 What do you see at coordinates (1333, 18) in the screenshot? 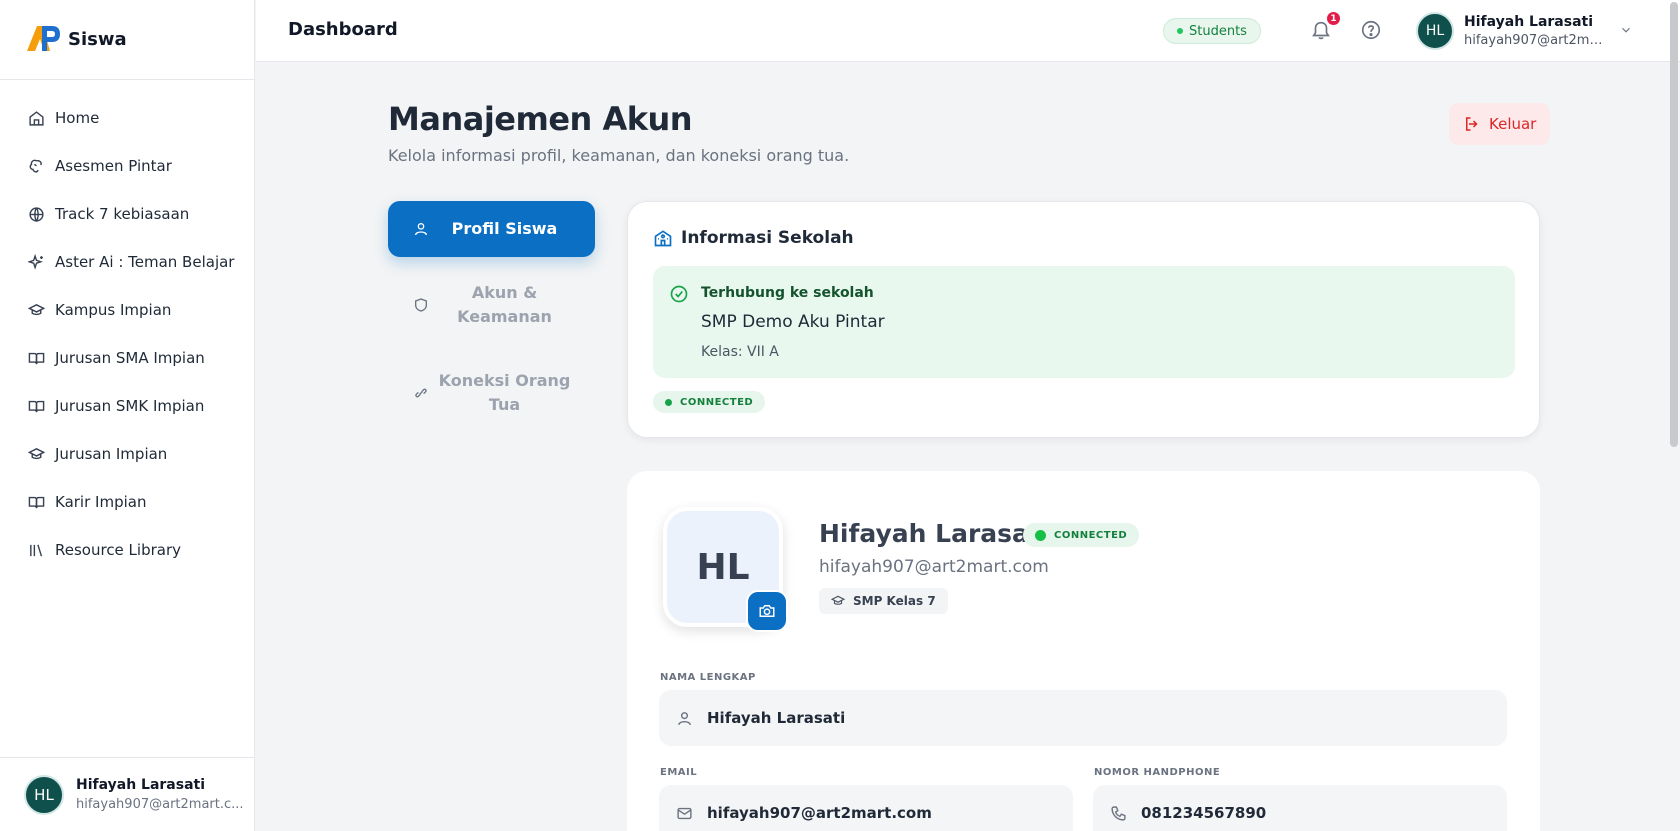
I see `notification-count-badge: 1` at bounding box center [1333, 18].